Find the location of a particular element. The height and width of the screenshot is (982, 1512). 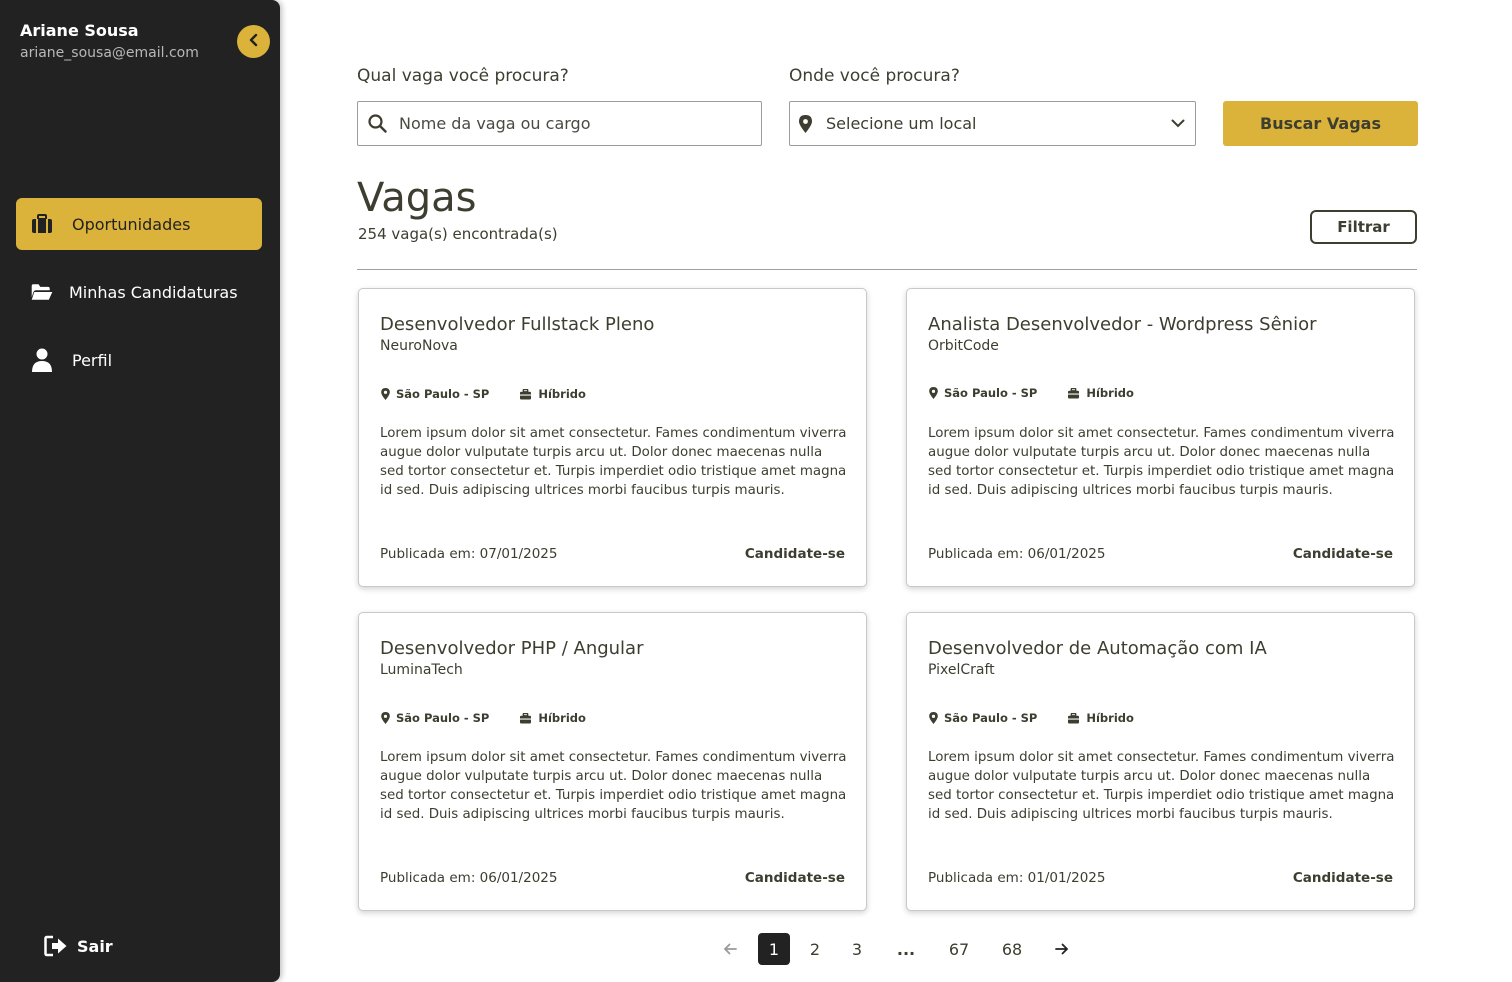

arrow-right-icon is located at coordinates (1062, 949).